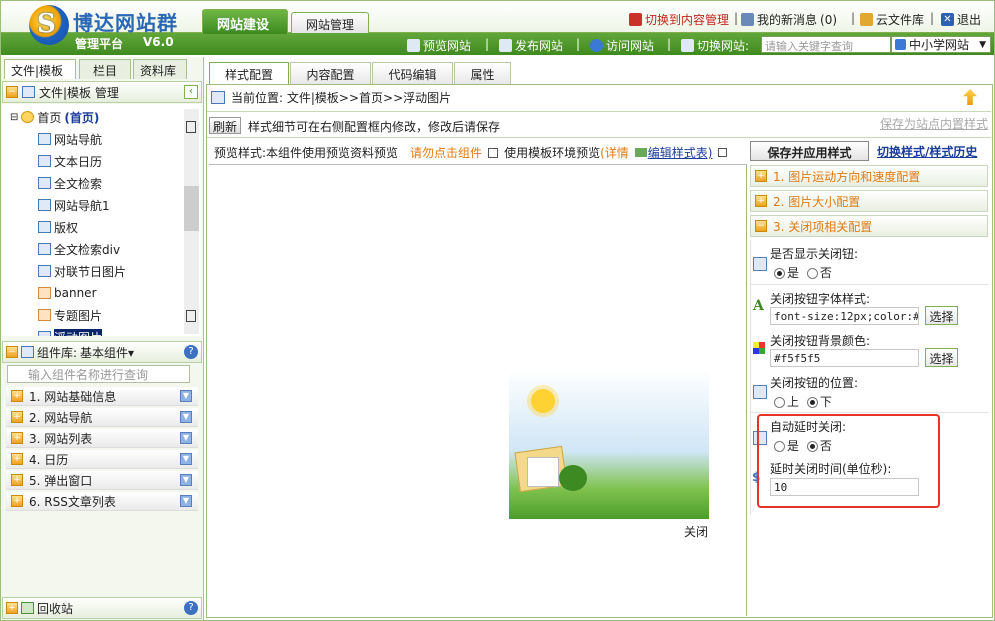 The width and height of the screenshot is (995, 621). Describe the element at coordinates (482, 73) in the screenshot. I see `tab-properties: 属性` at that location.